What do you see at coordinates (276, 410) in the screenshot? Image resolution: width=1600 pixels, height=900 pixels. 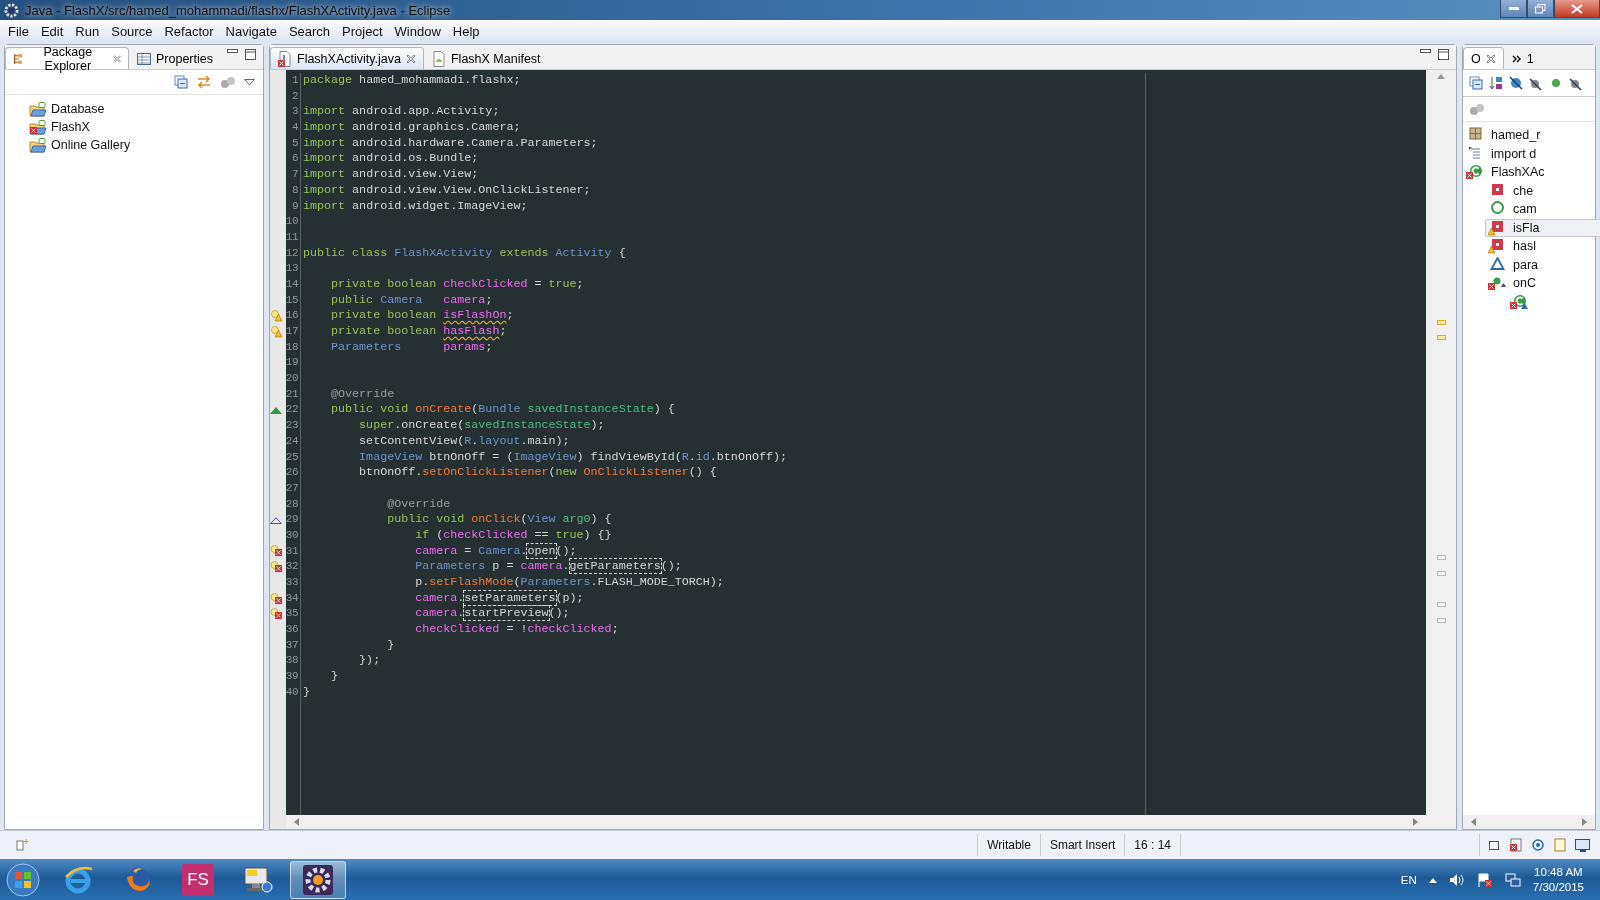 I see `override-icon` at bounding box center [276, 410].